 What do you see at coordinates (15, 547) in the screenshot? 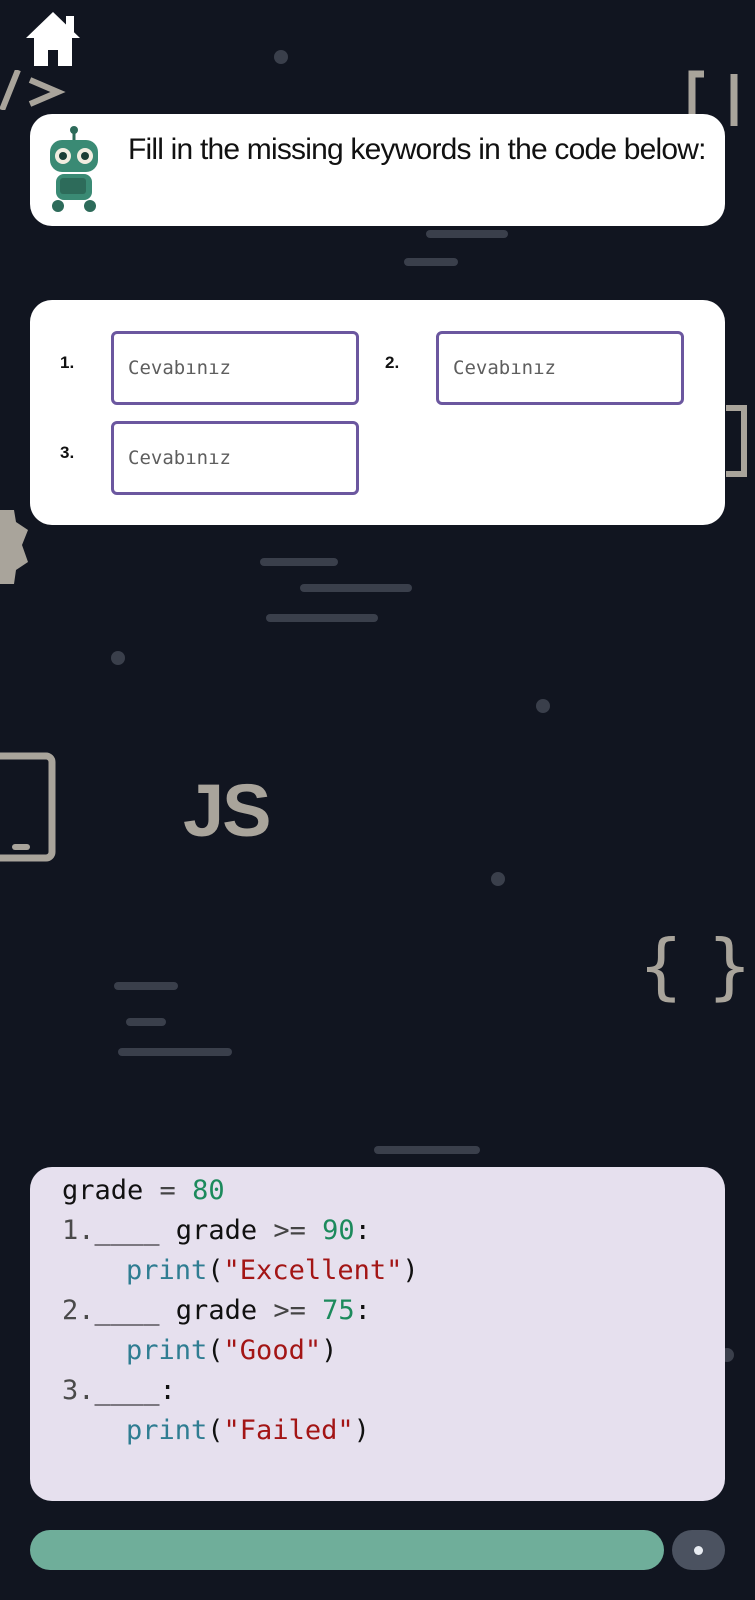
I see `gear-decoration` at bounding box center [15, 547].